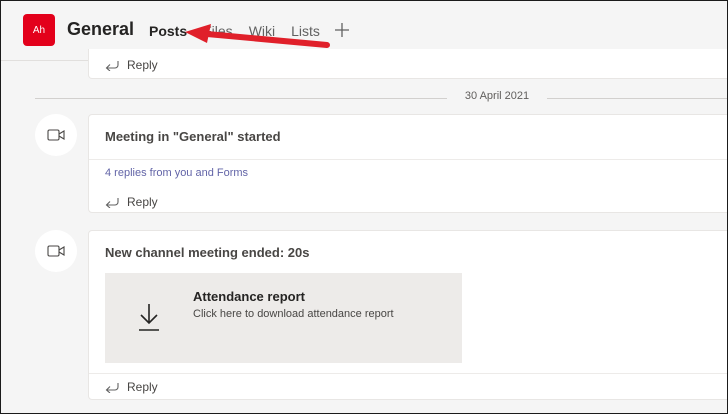 This screenshot has height=414, width=728. What do you see at coordinates (101, 29) in the screenshot?
I see `channel-name: General` at bounding box center [101, 29].